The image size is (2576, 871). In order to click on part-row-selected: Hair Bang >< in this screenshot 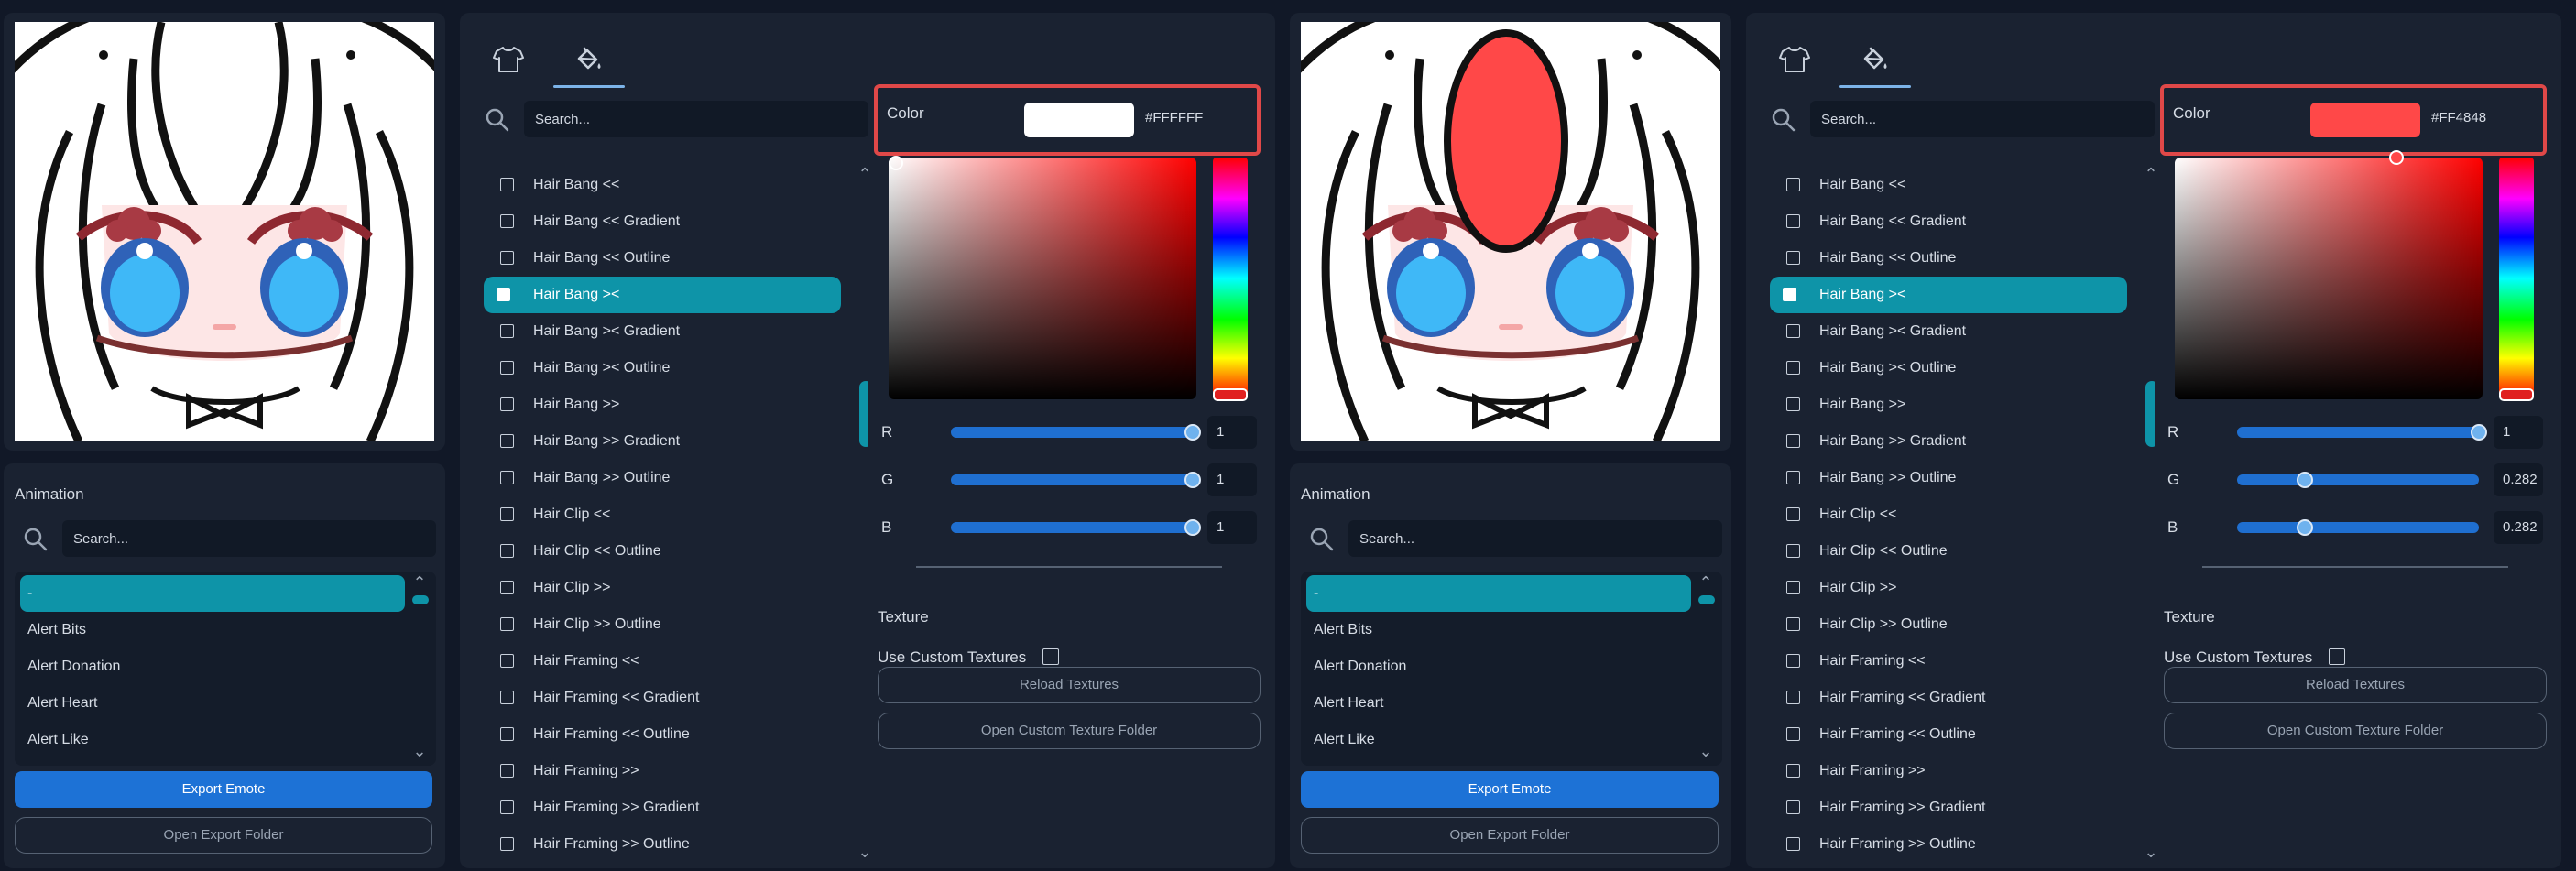, I will do `click(1948, 295)`.